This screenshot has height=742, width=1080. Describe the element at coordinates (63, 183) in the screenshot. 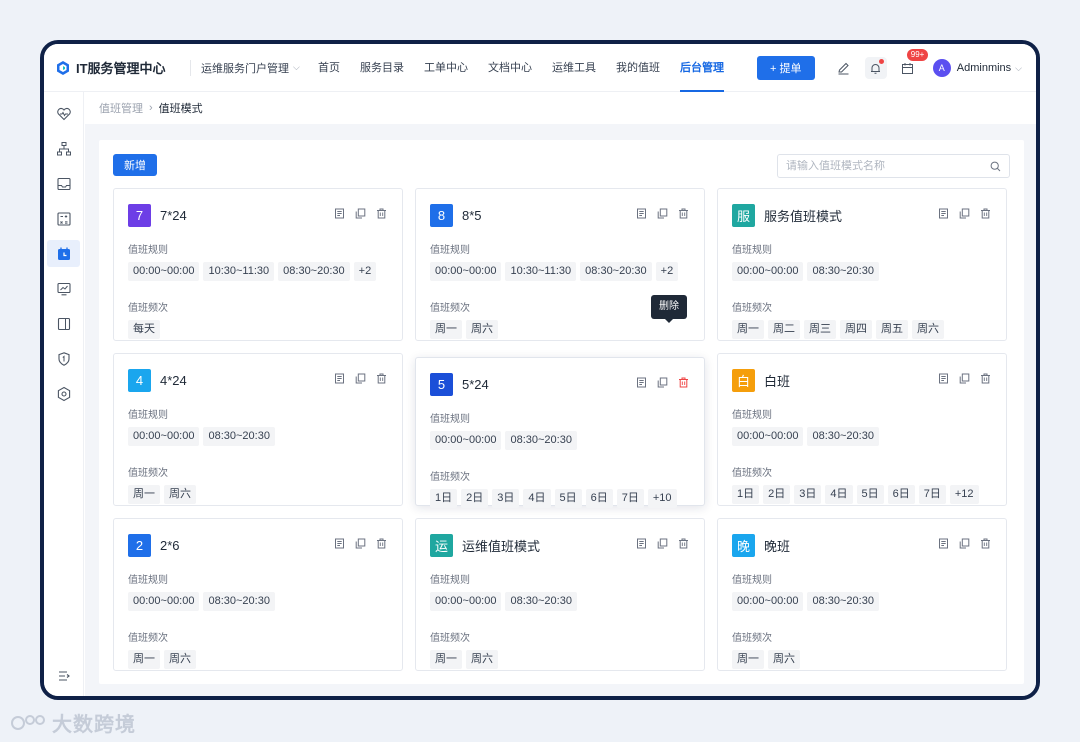

I see `sidebar-item-inbox` at that location.